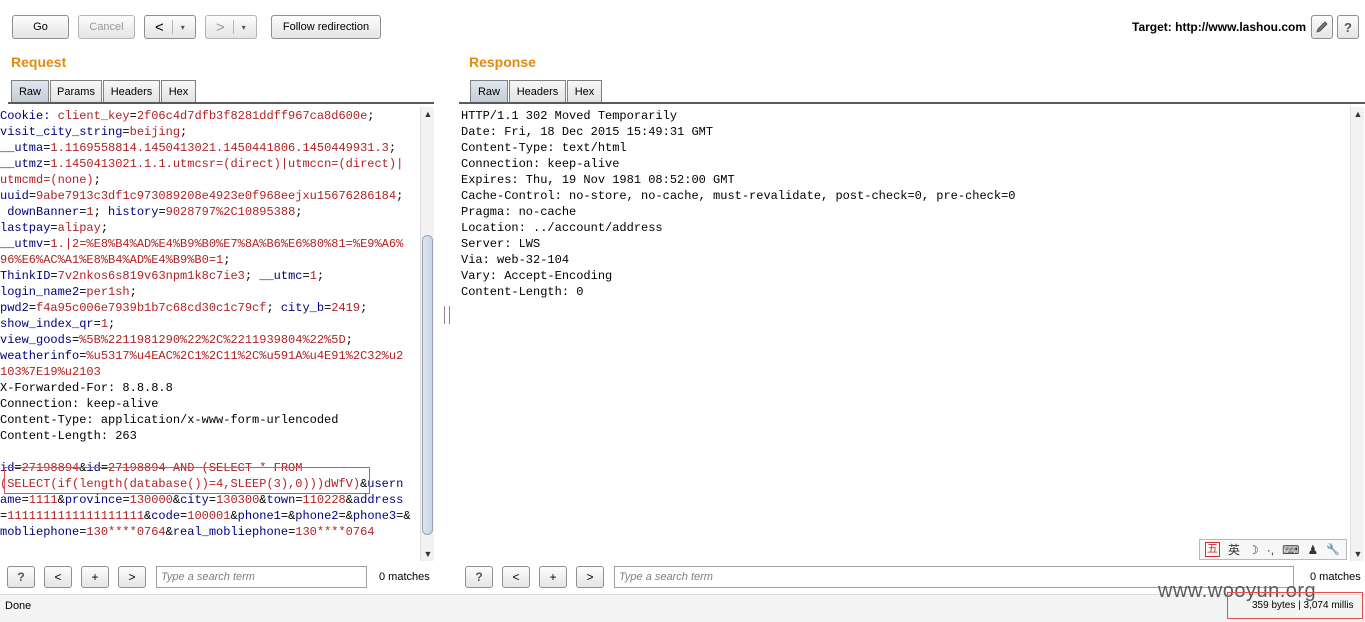 The height and width of the screenshot is (622, 1365). Describe the element at coordinates (182, 27) in the screenshot. I see `chevron-down-icon: ▾` at that location.